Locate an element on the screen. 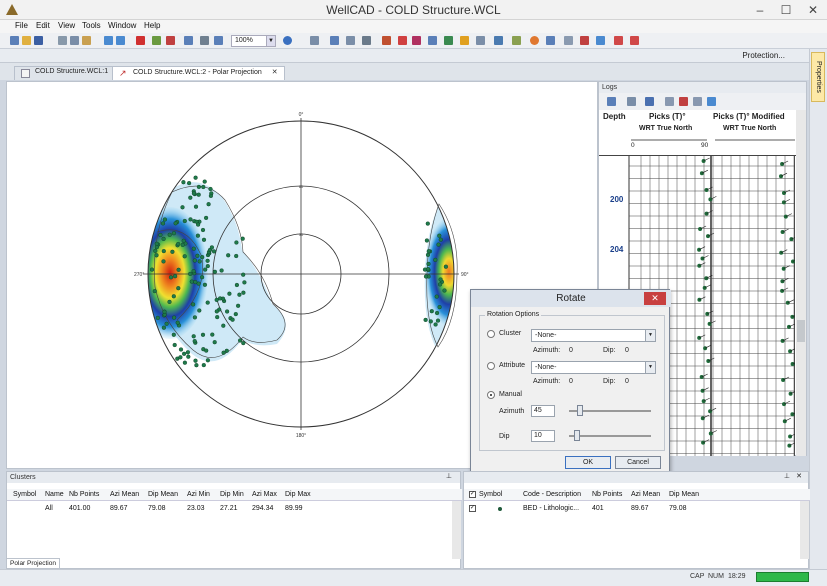 The width and height of the screenshot is (827, 586). menu-view: View is located at coordinates (66, 25).